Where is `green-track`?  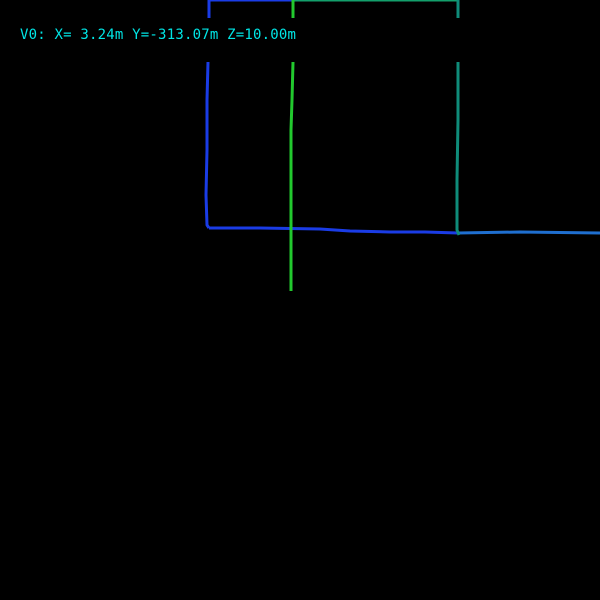
green-track is located at coordinates (292, 176).